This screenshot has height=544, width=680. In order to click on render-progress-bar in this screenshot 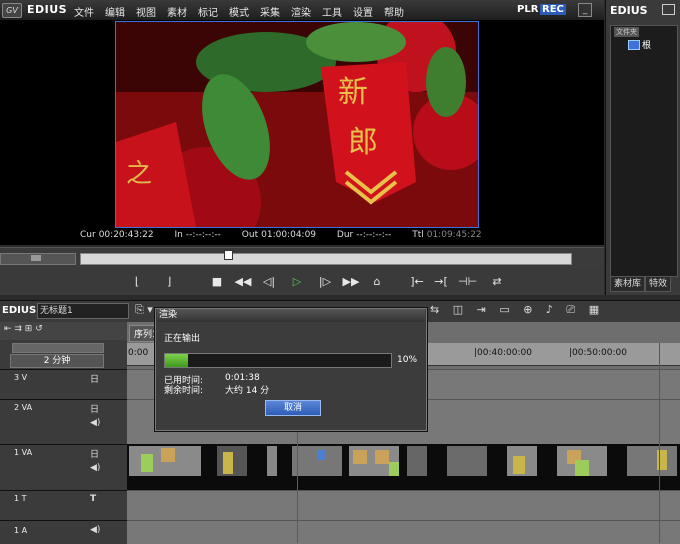, I will do `click(278, 360)`.